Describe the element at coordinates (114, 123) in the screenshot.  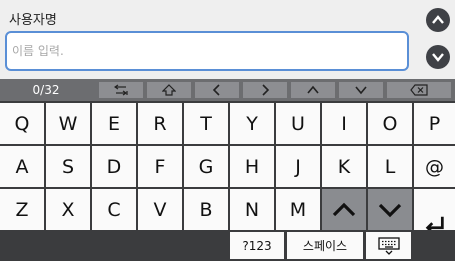
I see `key-e: E` at that location.